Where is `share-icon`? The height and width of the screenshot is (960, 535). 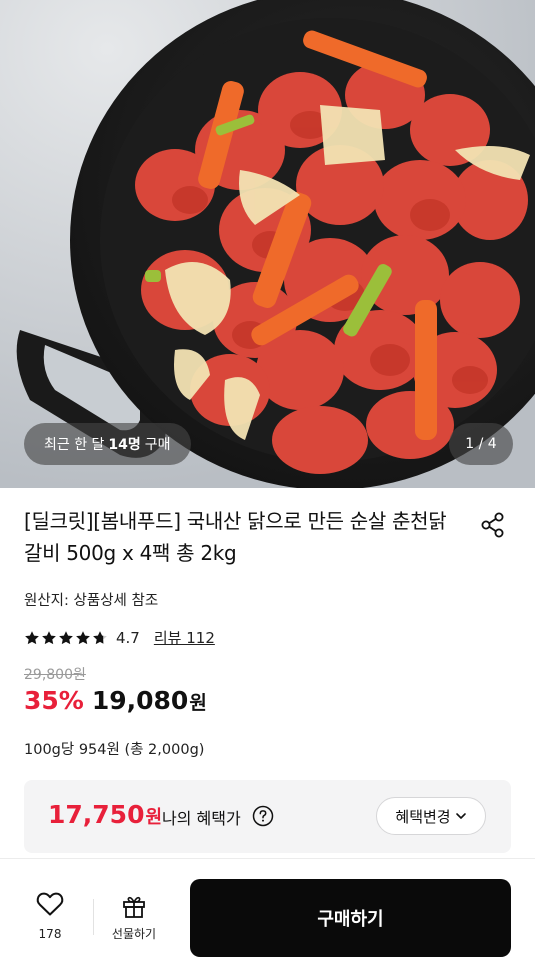
share-icon is located at coordinates (492, 525).